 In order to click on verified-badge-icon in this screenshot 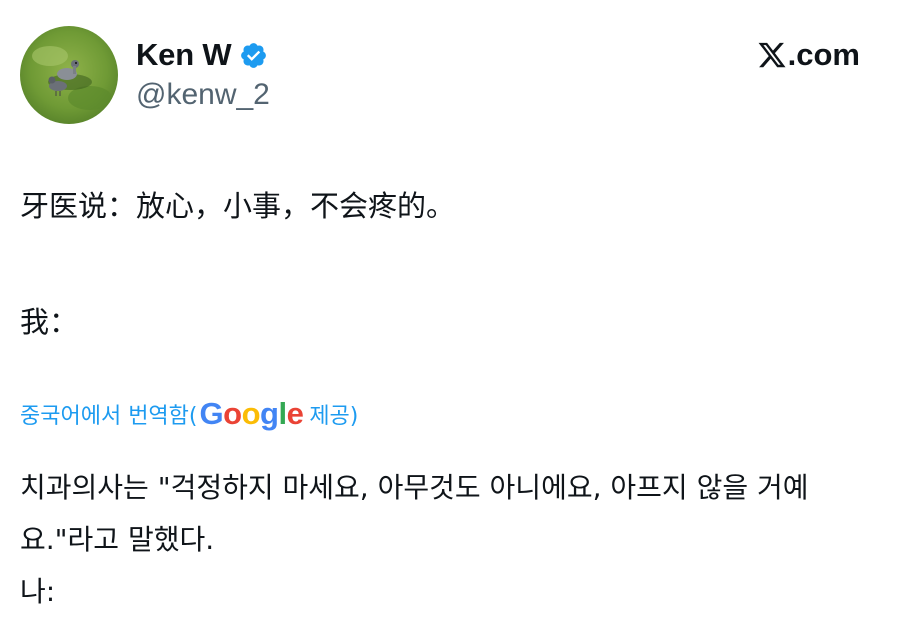, I will do `click(254, 55)`.